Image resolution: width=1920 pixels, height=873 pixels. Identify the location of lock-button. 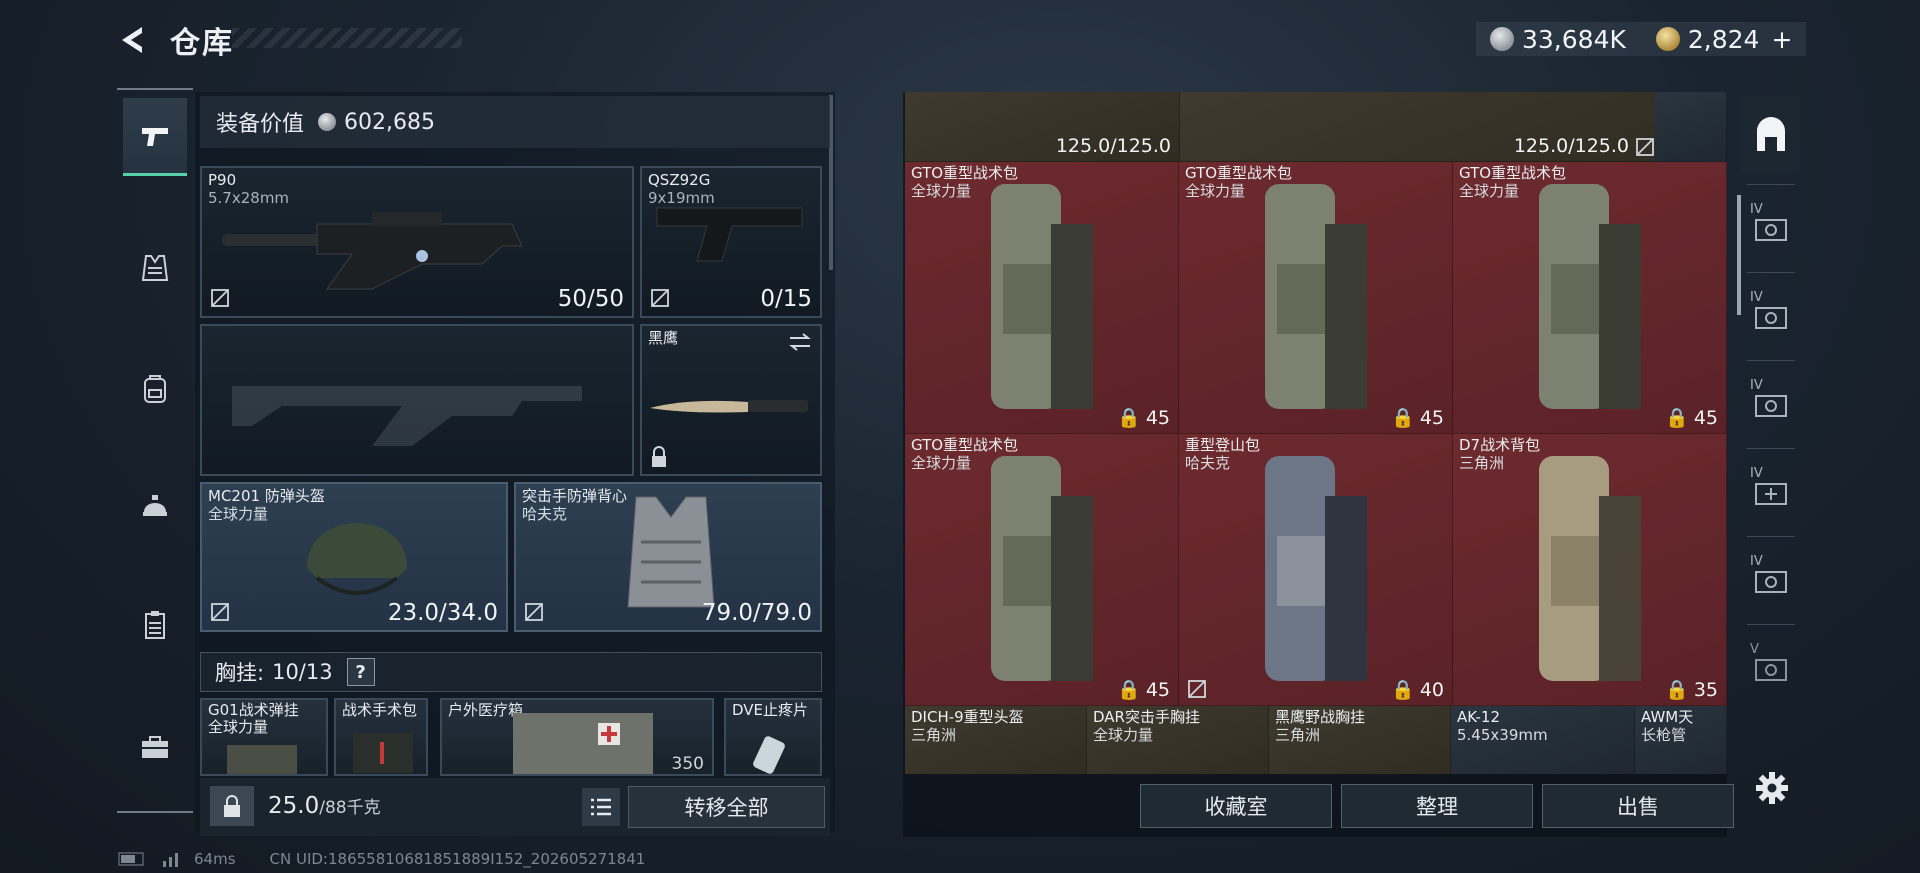
(232, 806).